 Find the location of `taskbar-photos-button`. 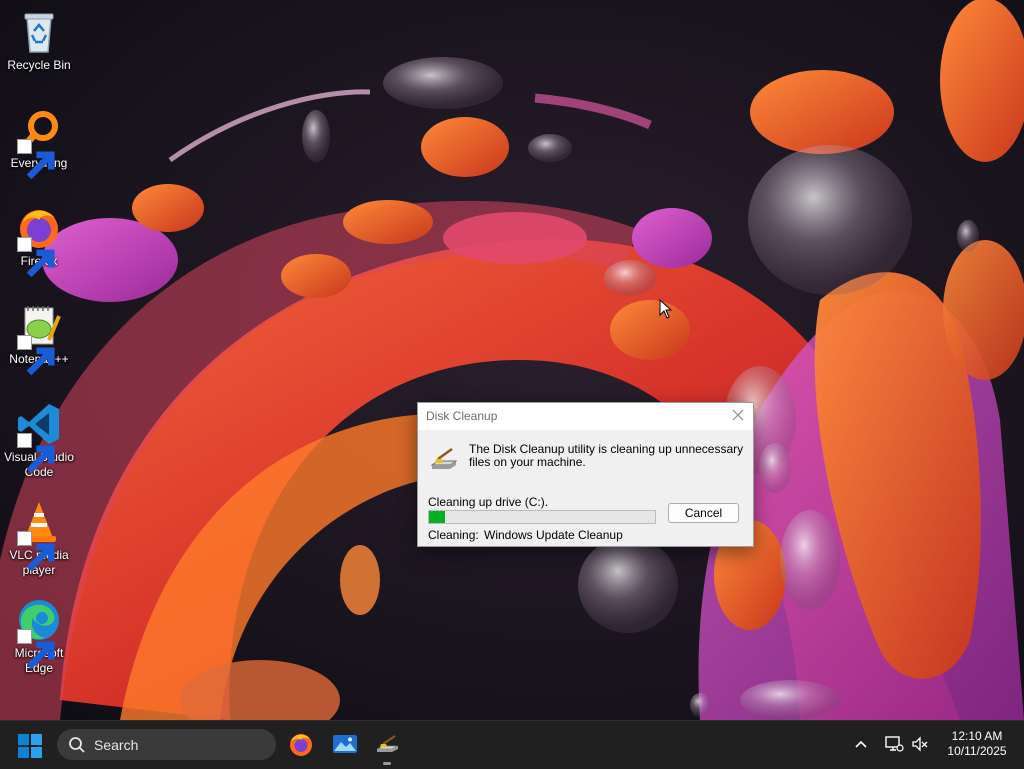

taskbar-photos-button is located at coordinates (345, 744).